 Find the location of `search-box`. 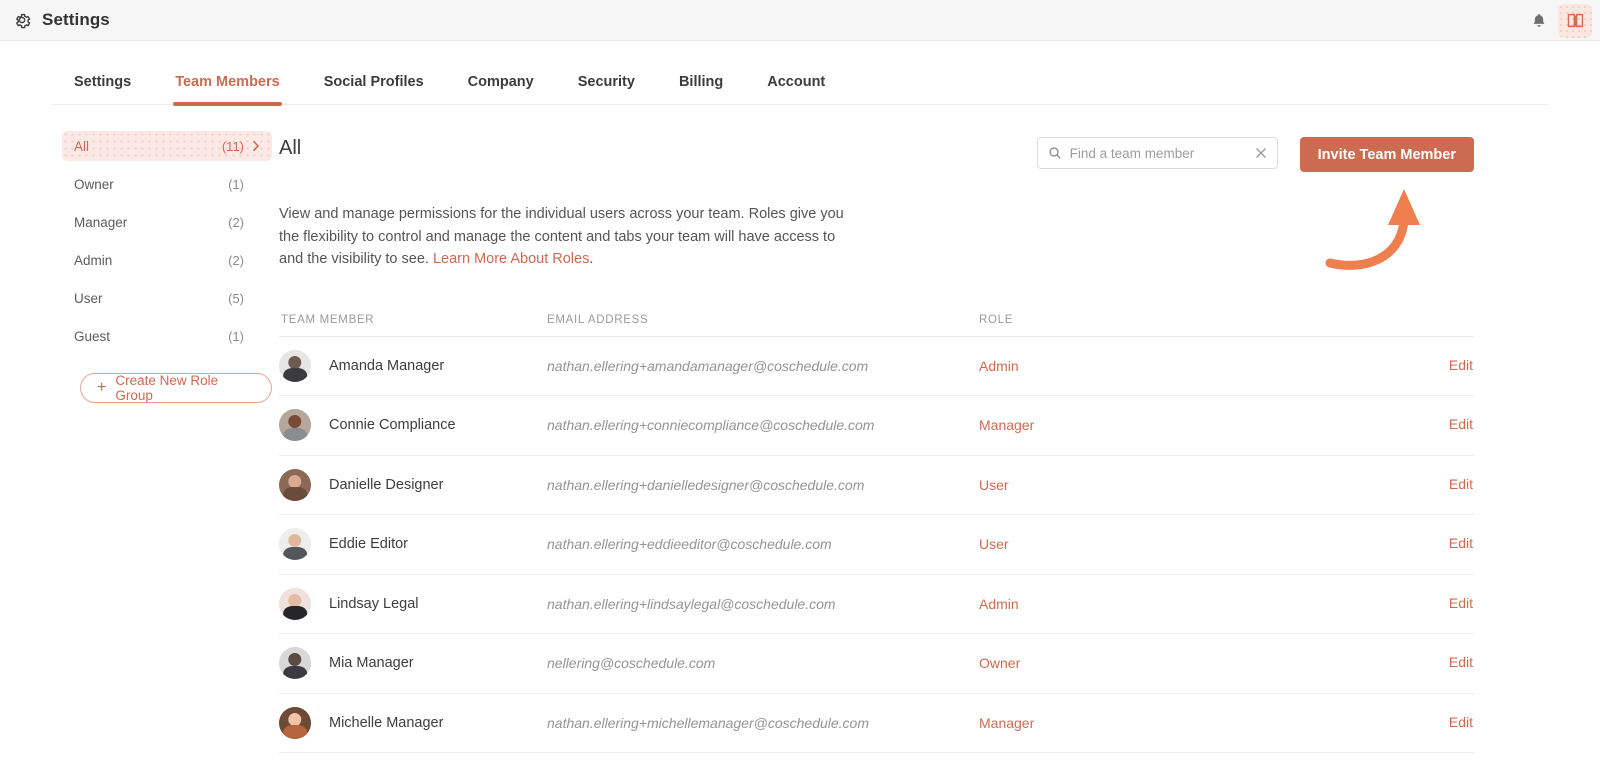

search-box is located at coordinates (1157, 153).